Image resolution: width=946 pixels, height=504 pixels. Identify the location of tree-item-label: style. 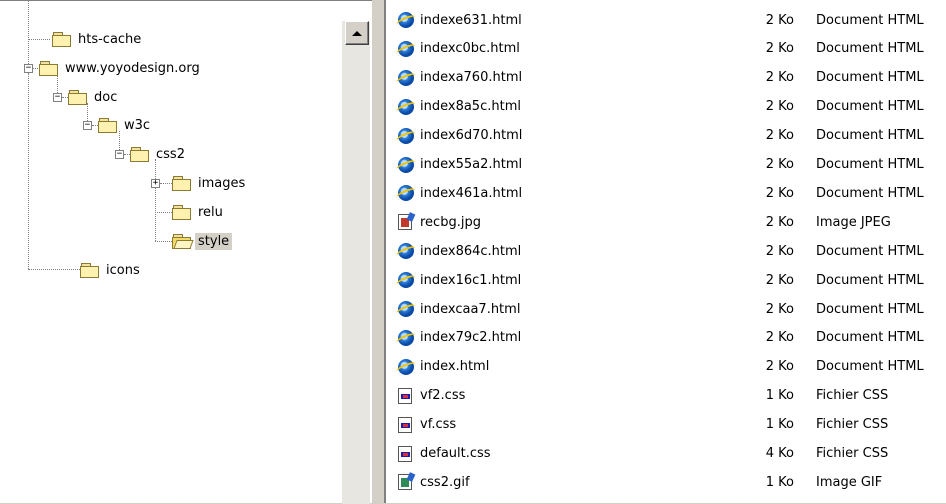
(214, 241).